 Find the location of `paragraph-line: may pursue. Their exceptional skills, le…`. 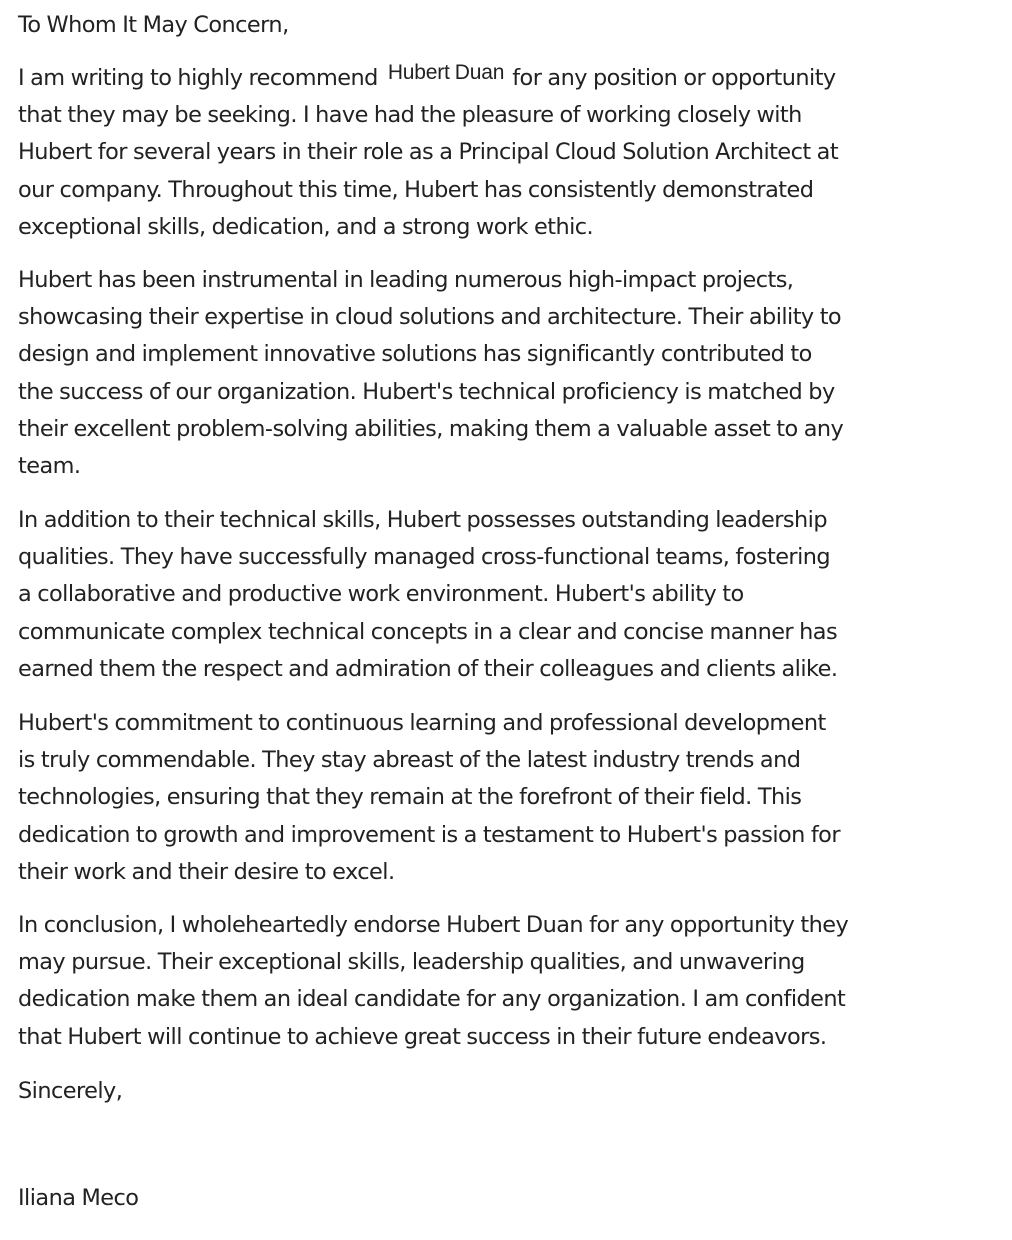

paragraph-line: may pursue. Their exceptional skills, le… is located at coordinates (411, 962).